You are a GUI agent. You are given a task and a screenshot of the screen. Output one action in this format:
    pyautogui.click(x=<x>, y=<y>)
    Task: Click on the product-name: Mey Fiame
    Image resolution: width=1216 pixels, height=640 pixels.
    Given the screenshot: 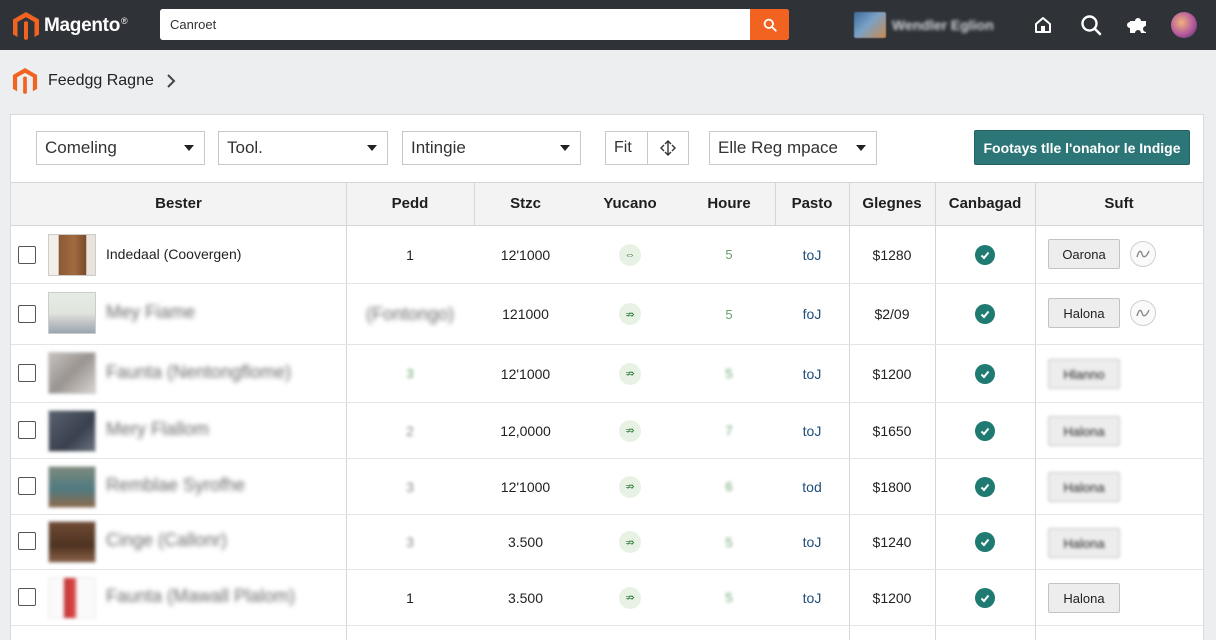 What is the action you would take?
    pyautogui.click(x=150, y=312)
    